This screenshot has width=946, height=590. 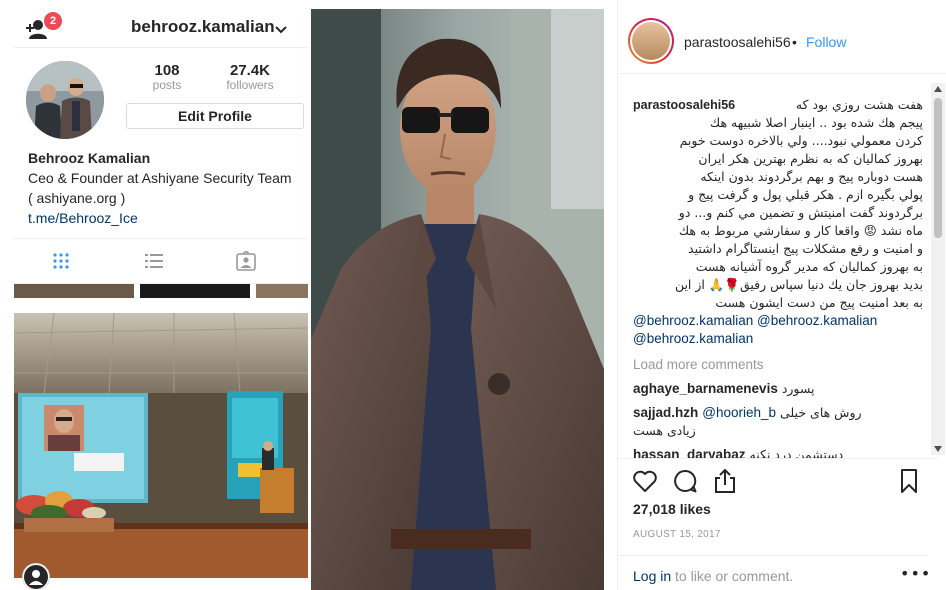 I want to click on caption-line: به بهروز كماليان كه مدير گروه آشيانه هست, so click(x=809, y=266).